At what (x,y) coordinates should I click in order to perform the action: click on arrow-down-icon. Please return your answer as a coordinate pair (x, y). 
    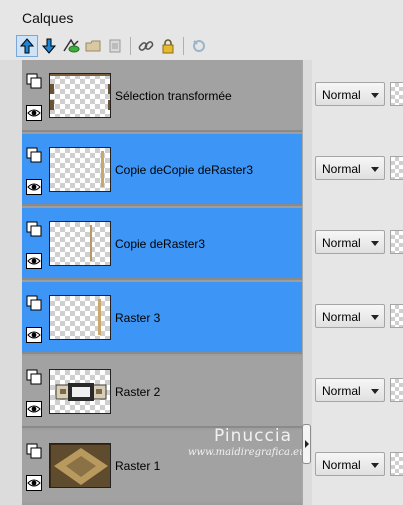
    Looking at the image, I should click on (49, 46).